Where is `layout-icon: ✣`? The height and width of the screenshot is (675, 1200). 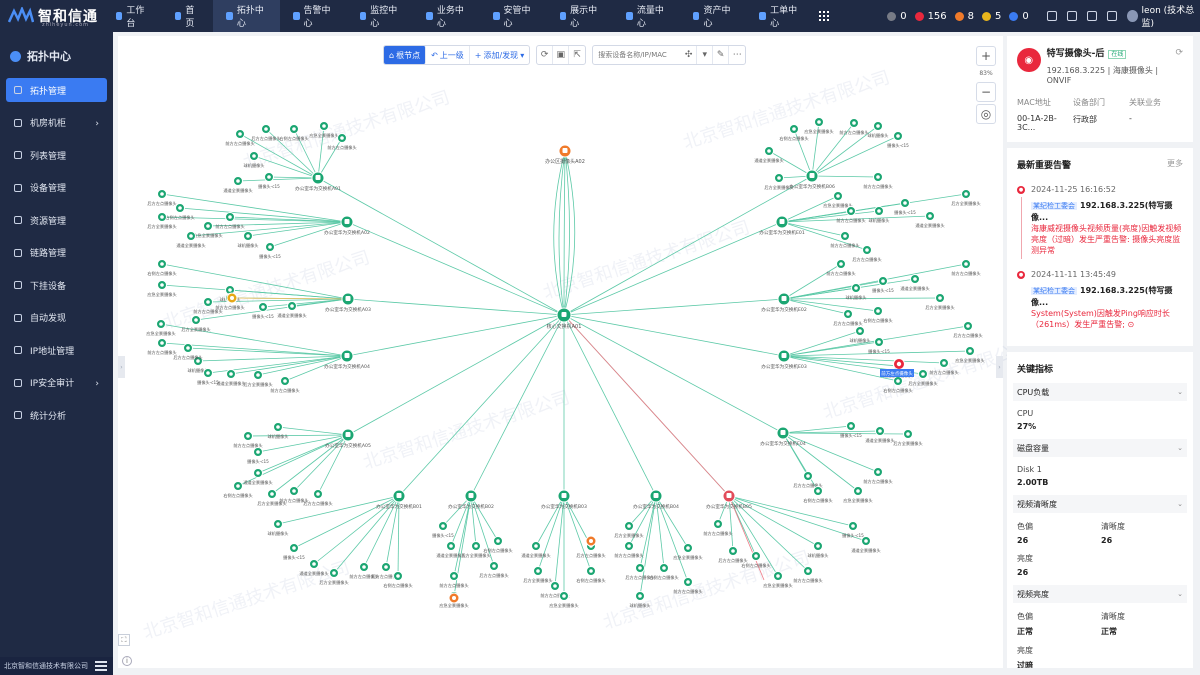 layout-icon: ✣ is located at coordinates (689, 55).